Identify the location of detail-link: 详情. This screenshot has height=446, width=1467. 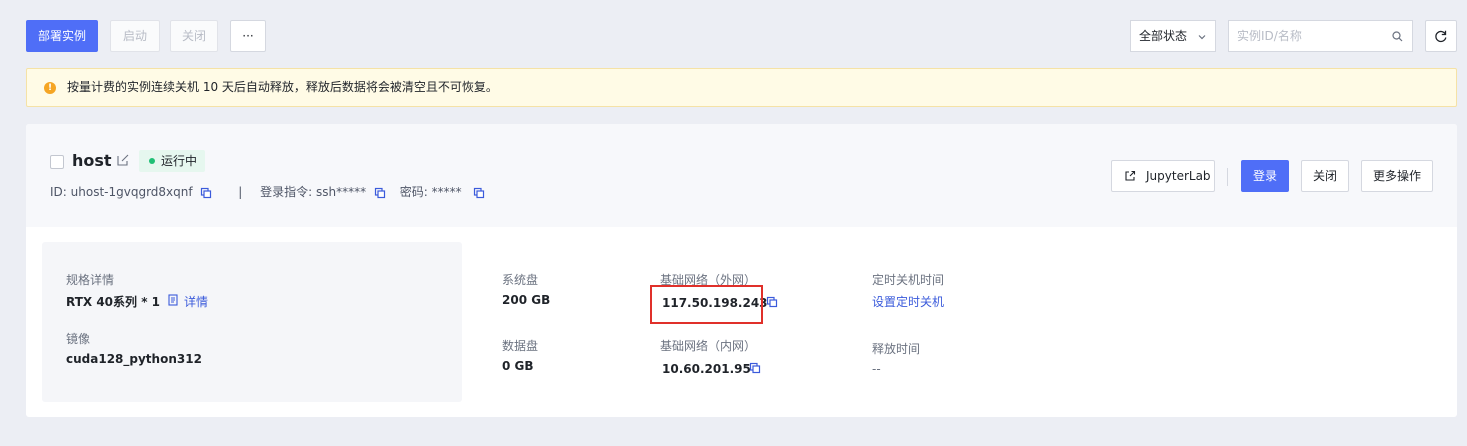
(196, 301).